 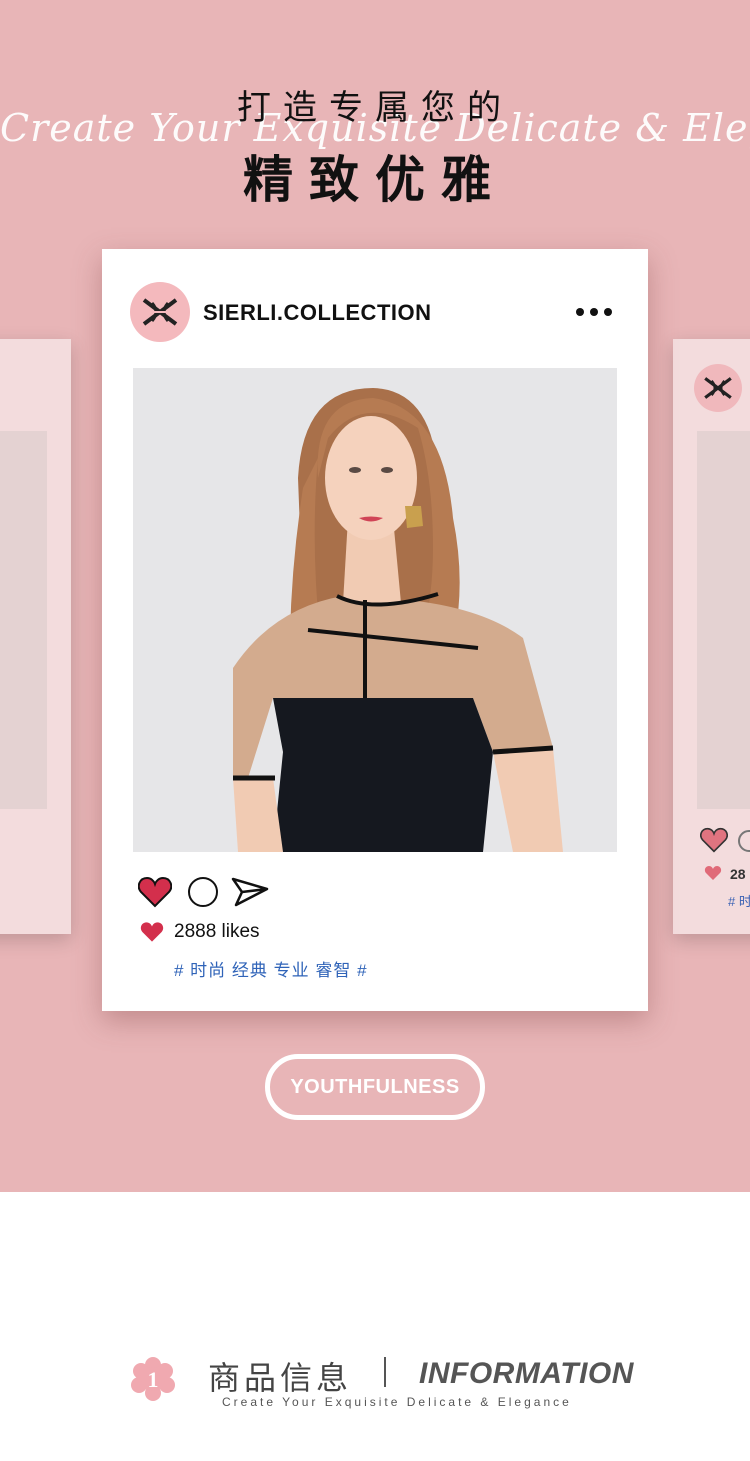 What do you see at coordinates (375, 1087) in the screenshot?
I see `youthfulness-button: YOUTHFULNESS` at bounding box center [375, 1087].